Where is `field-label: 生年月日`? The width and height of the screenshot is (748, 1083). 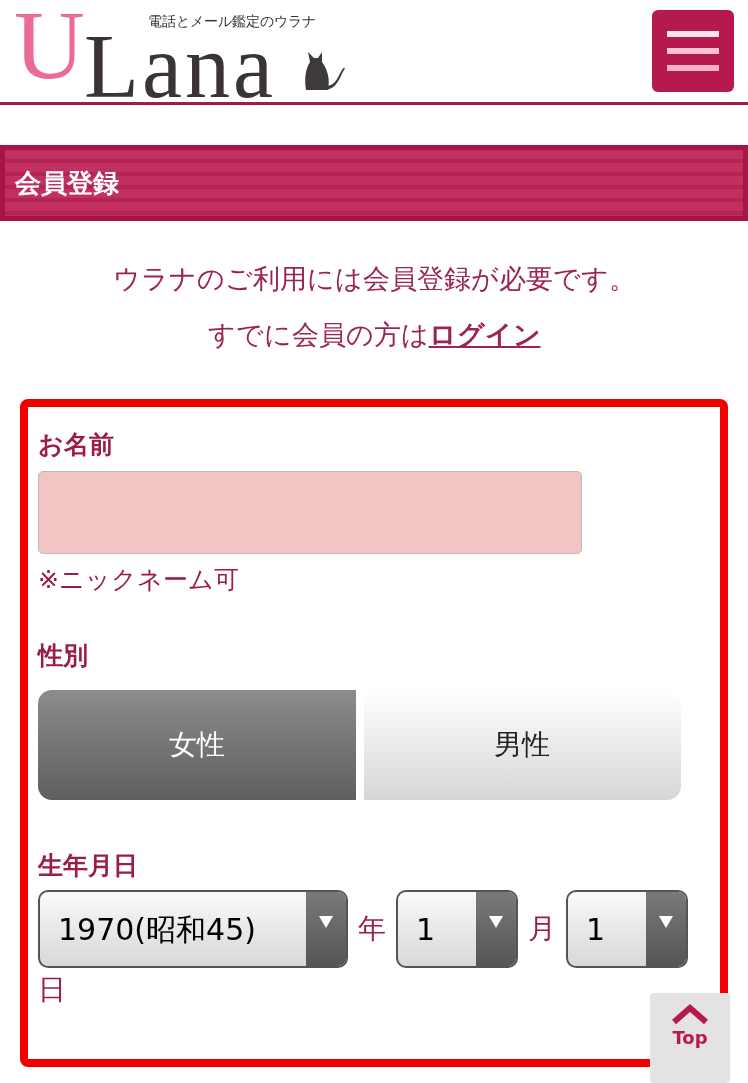 field-label: 生年月日 is located at coordinates (88, 866).